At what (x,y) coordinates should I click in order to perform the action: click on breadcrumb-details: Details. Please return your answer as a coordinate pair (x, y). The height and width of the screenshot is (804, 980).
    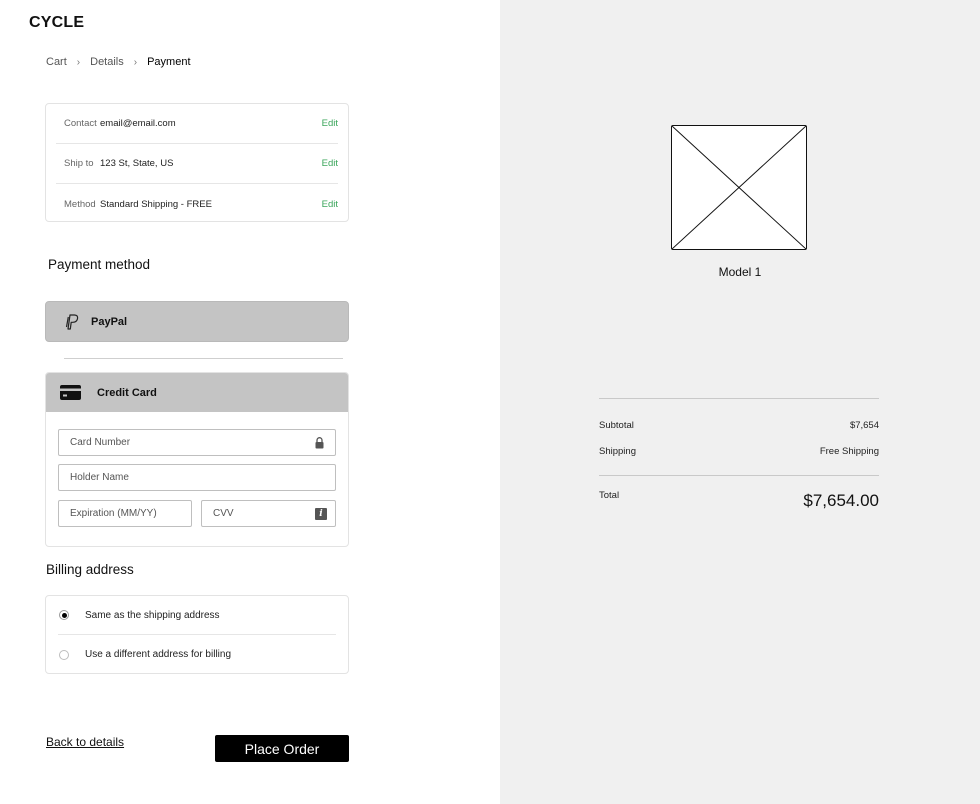
    Looking at the image, I should click on (107, 62).